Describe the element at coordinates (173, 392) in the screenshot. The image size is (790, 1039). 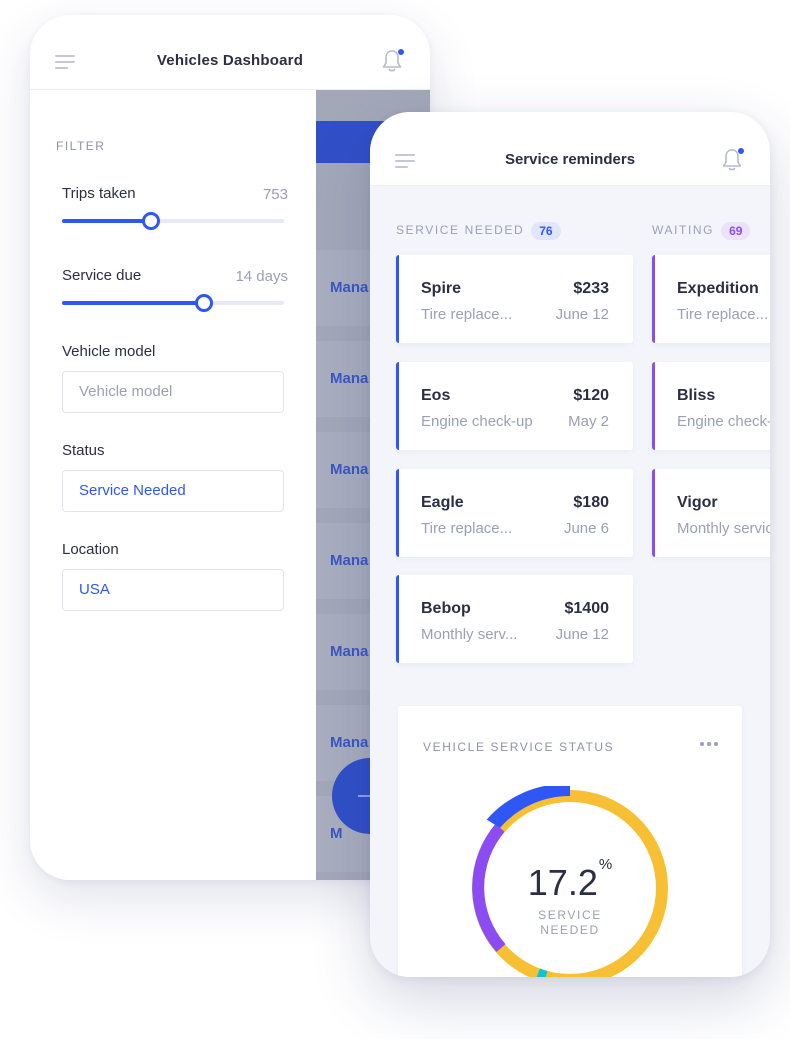
I see `vehicle-model-input: Vehicle model` at that location.